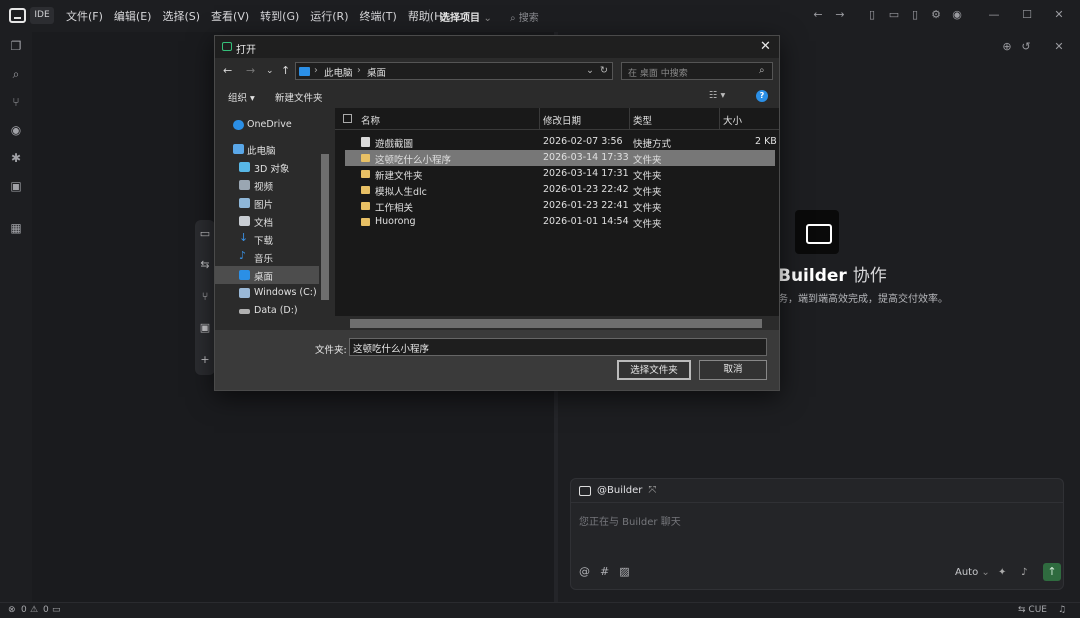 The height and width of the screenshot is (618, 1080). I want to click on chat-mention: @Builder, so click(619, 490).